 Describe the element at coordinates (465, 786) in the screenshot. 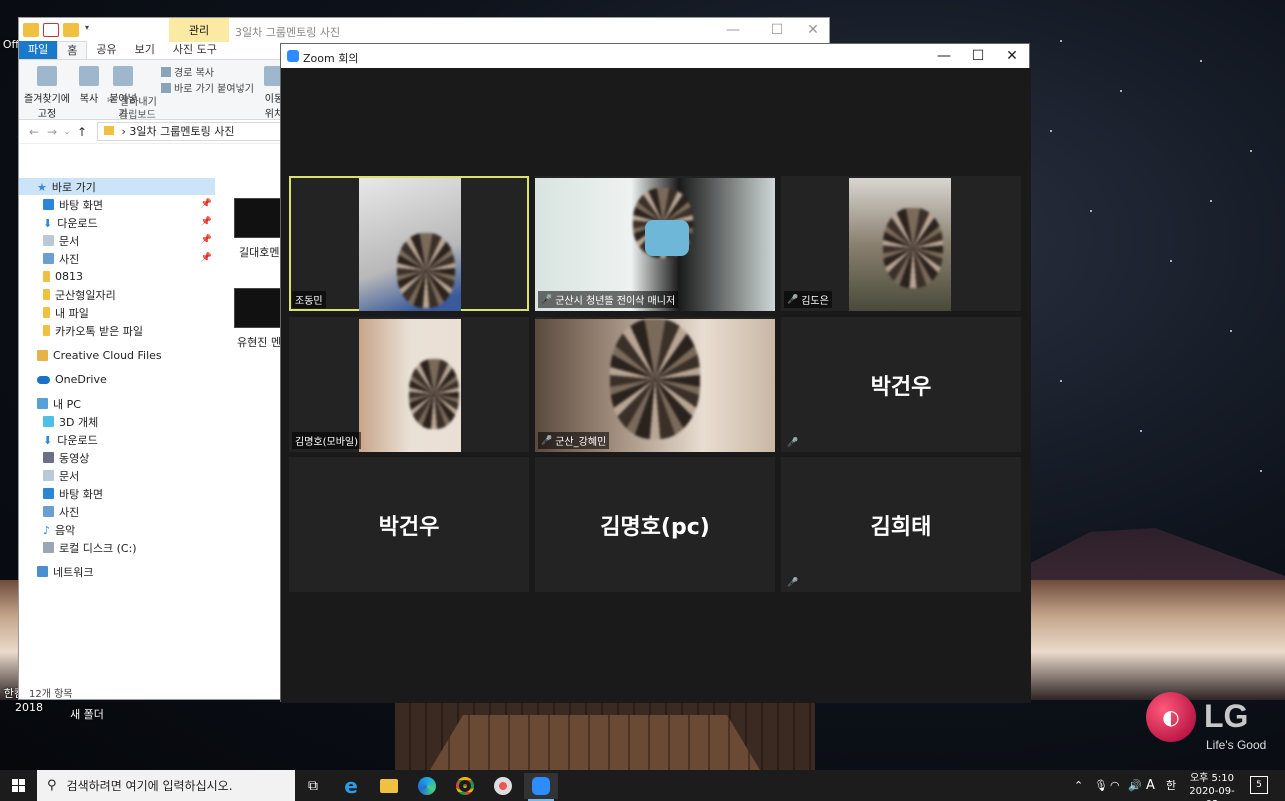

I see `chrome-button` at that location.